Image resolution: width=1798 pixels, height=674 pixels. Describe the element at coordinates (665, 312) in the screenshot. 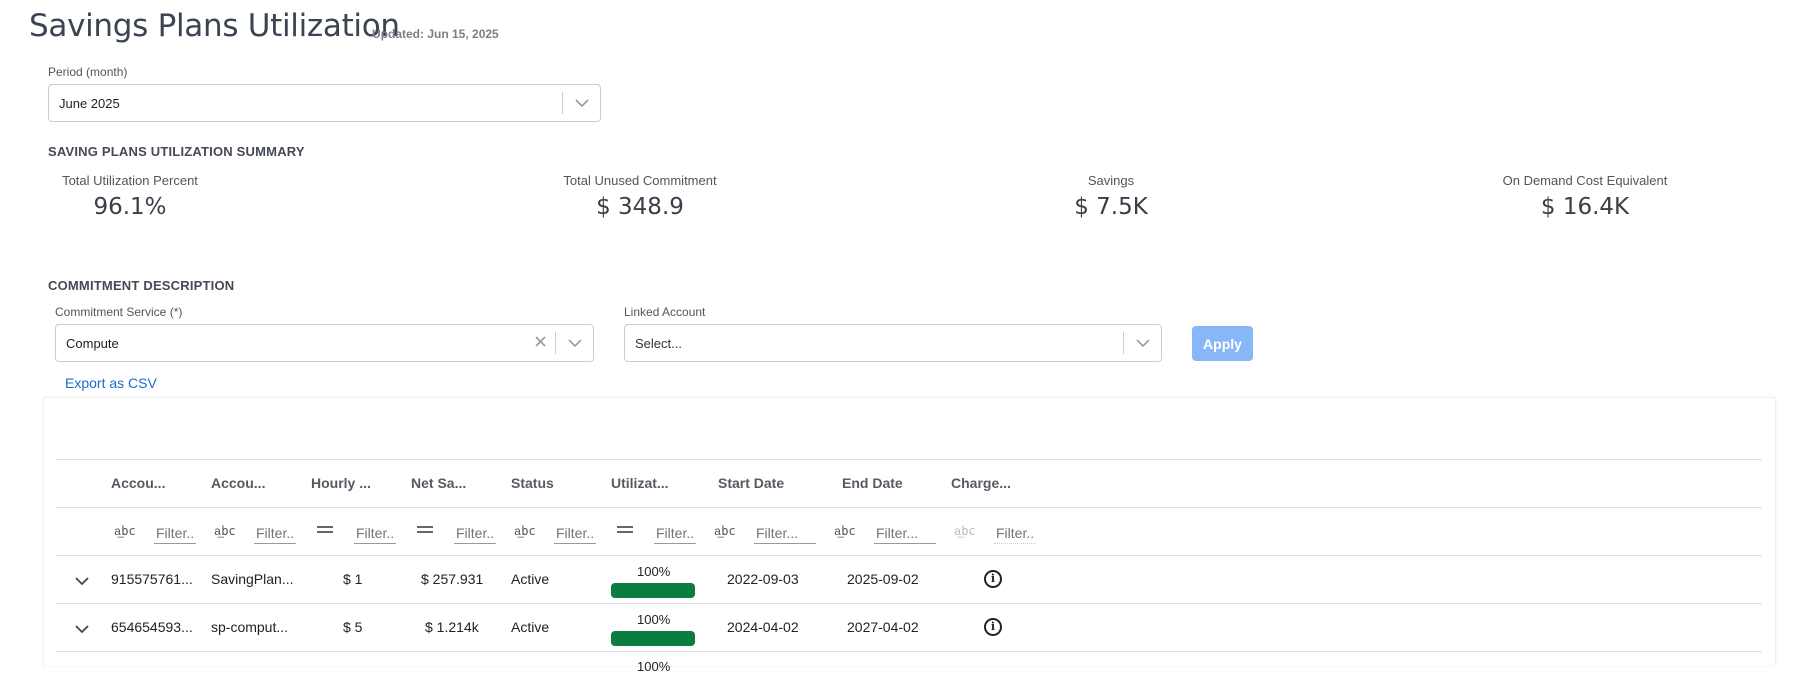

I see `linked-account-label: Linked Account` at that location.